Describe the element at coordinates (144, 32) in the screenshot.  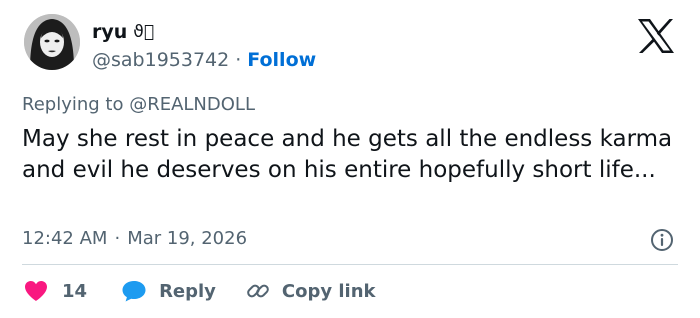
I see `name-emoji: ϑ⃞` at that location.